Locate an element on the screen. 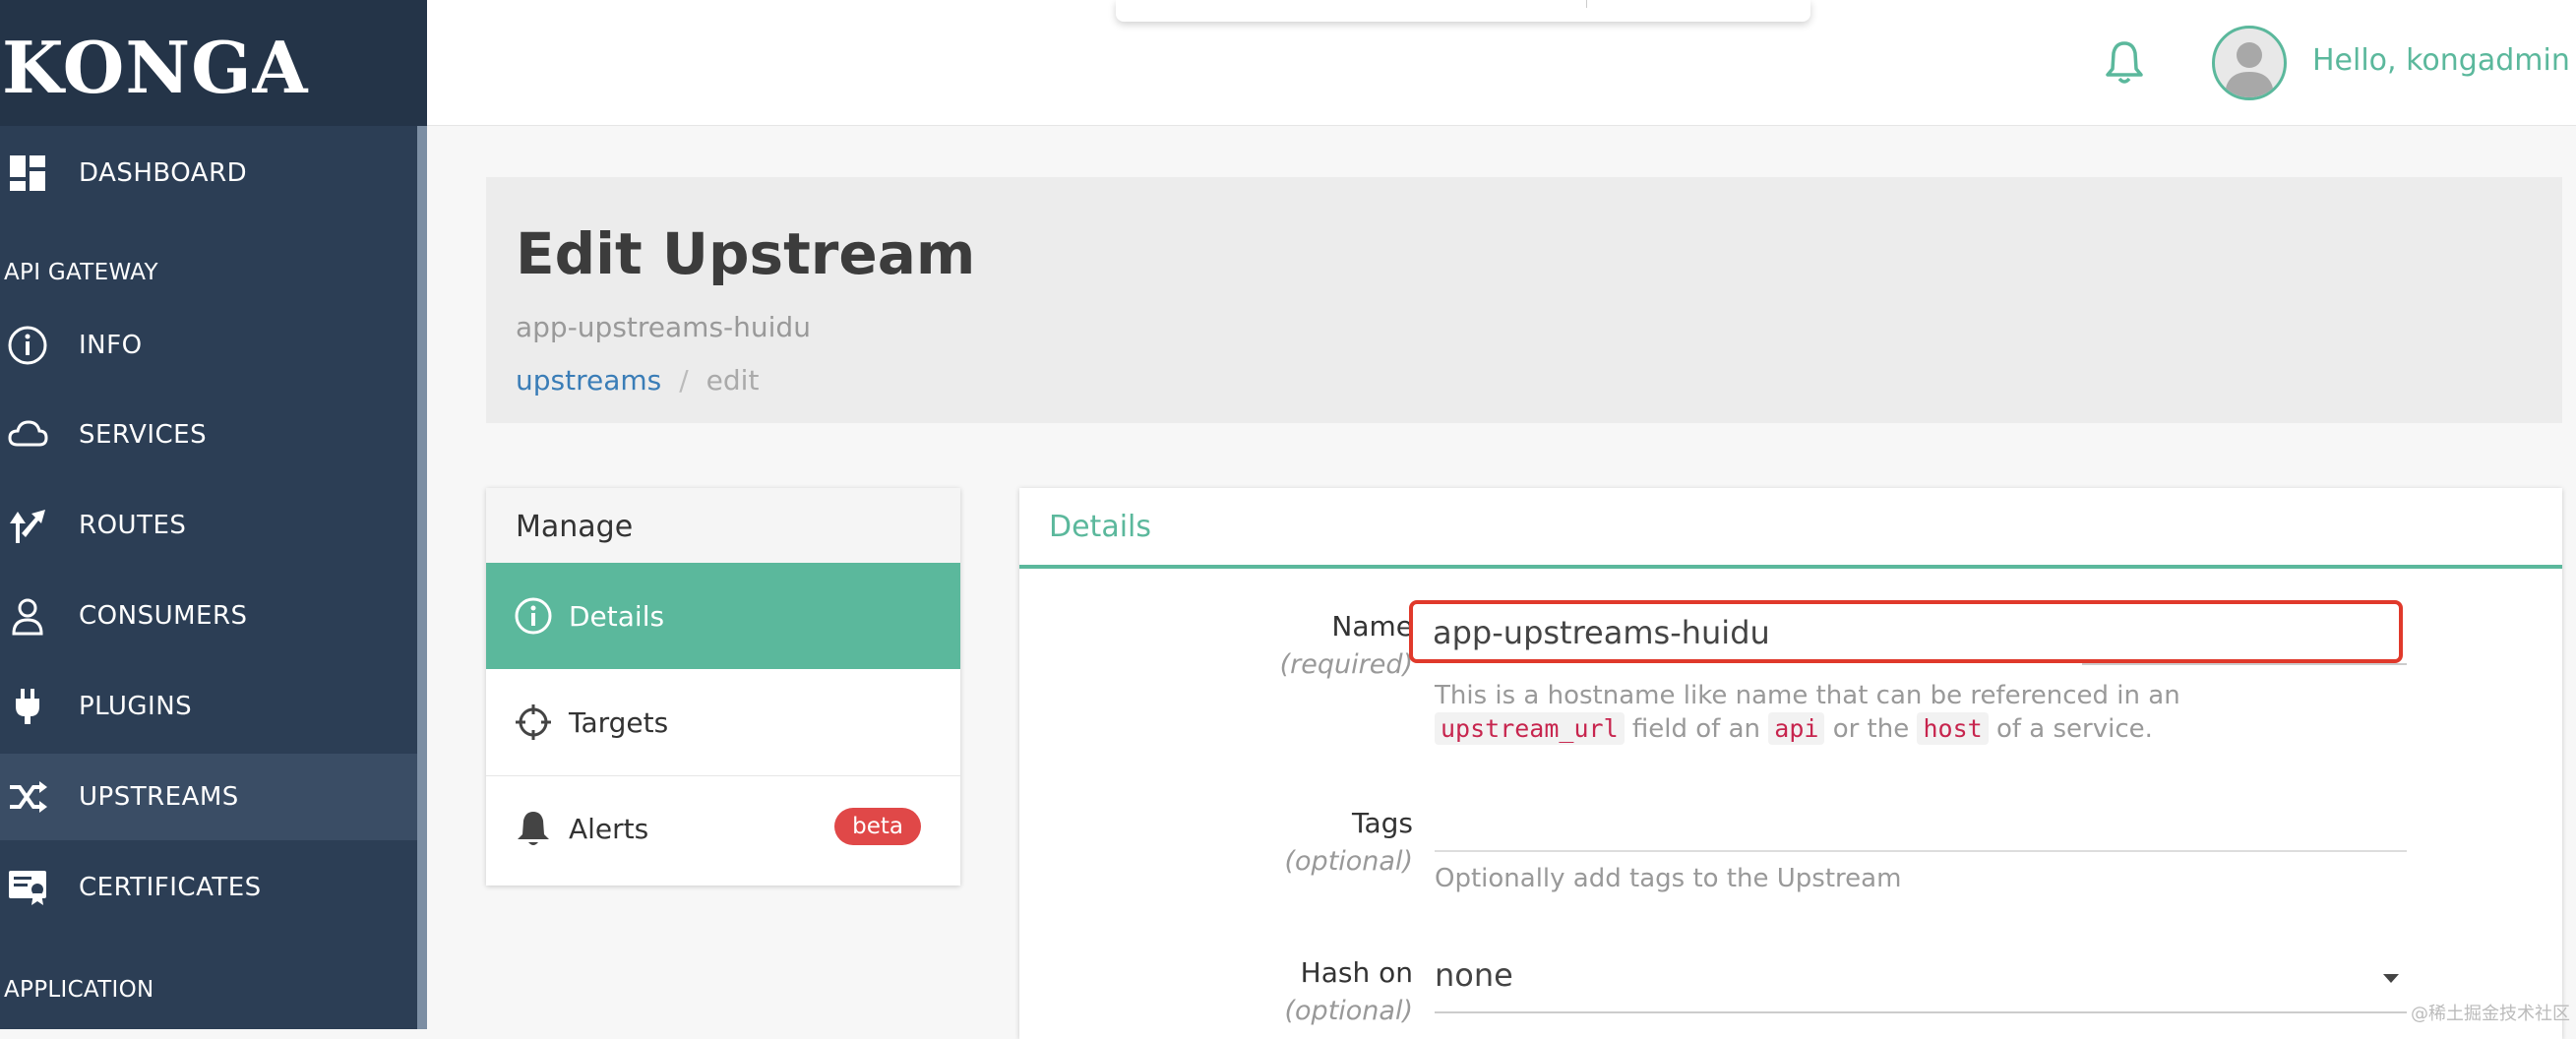  sidebar-item-label: UPSTREAMS is located at coordinates (159, 797).